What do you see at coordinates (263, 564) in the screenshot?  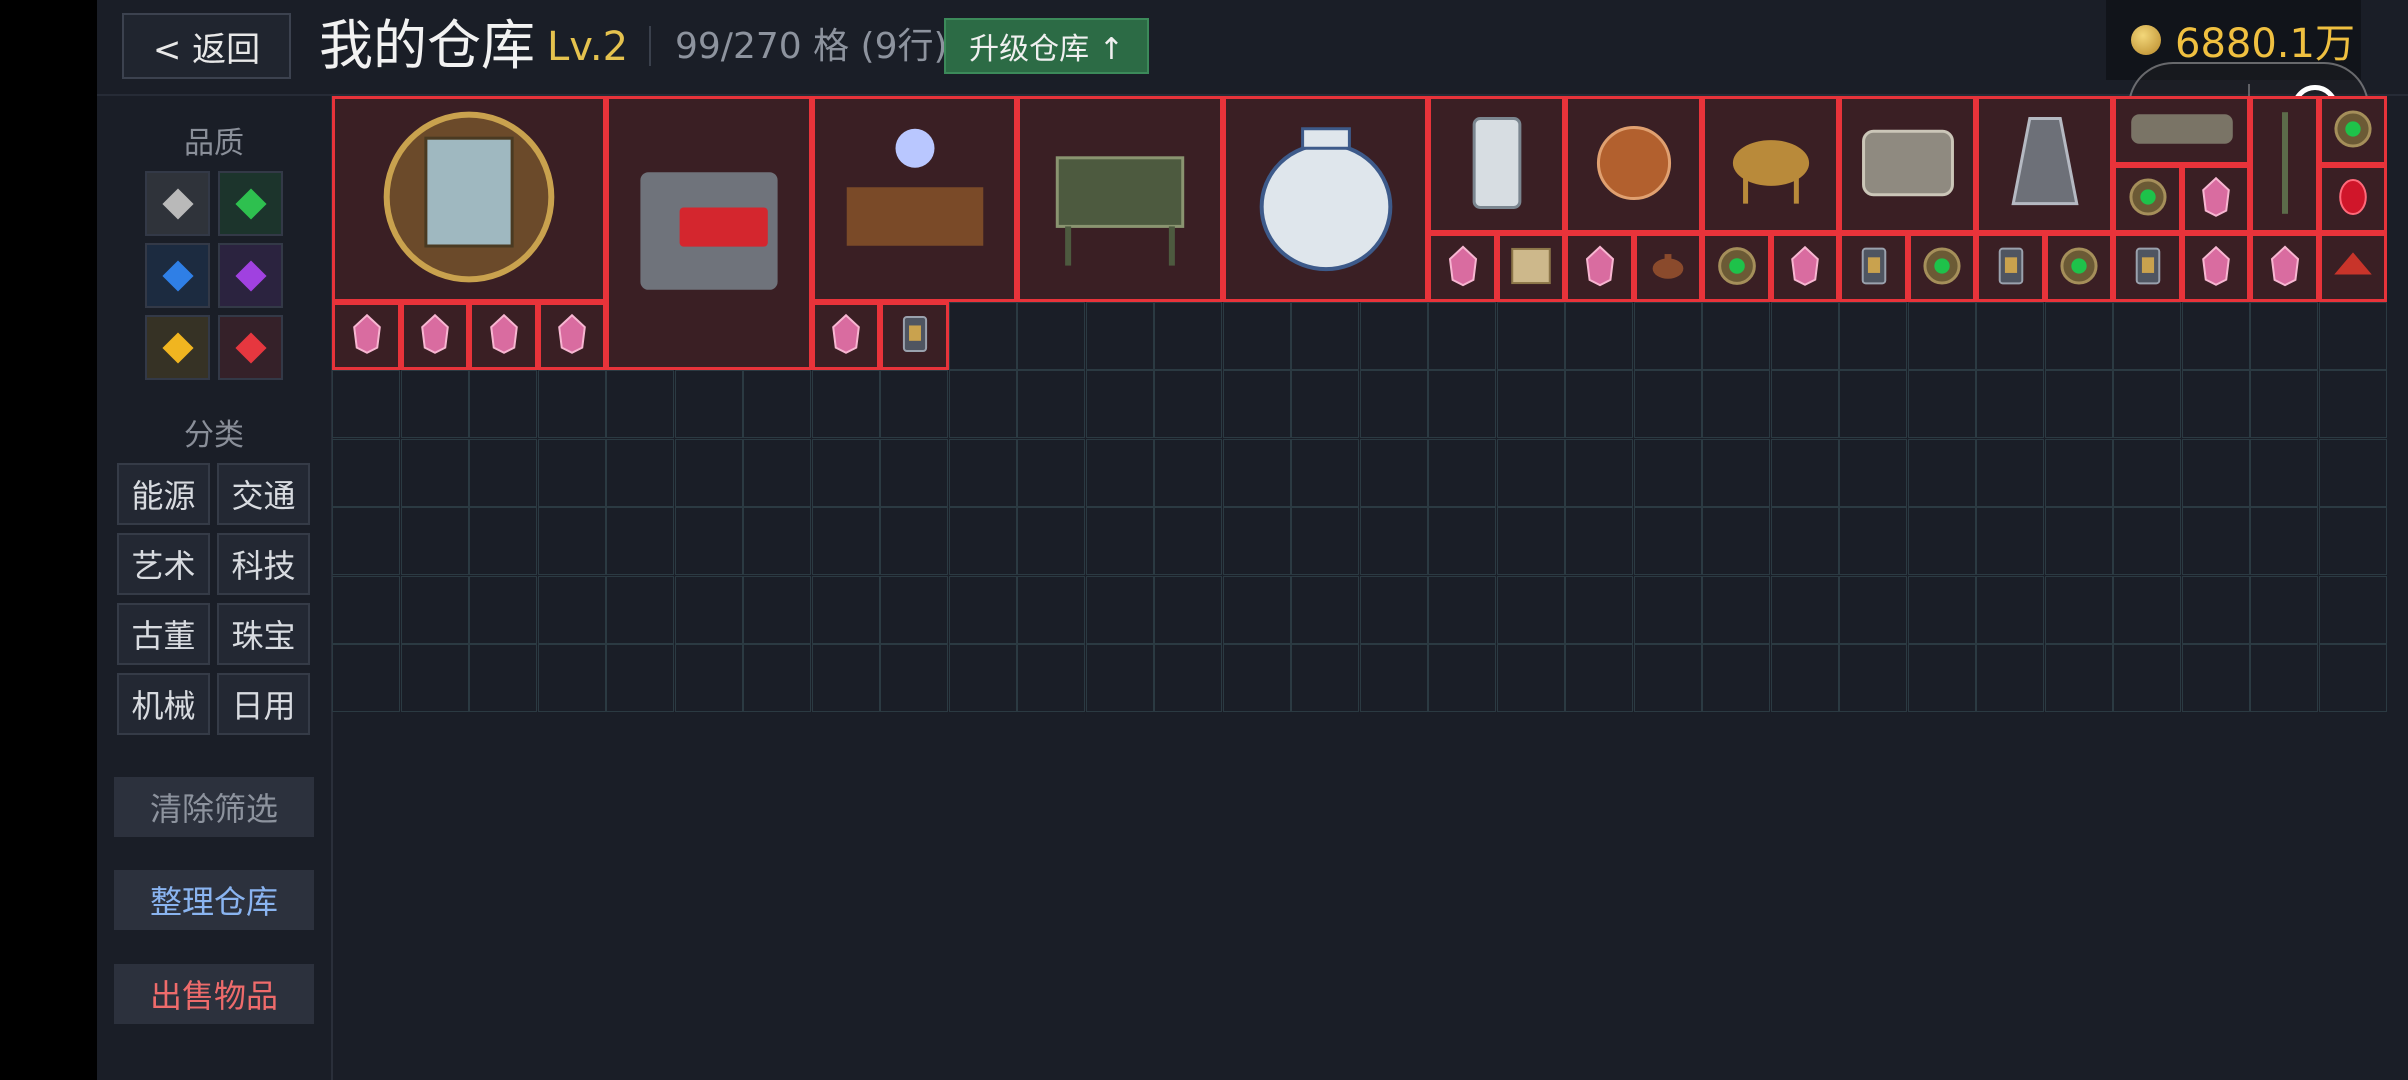 I see `category-filter-button: 科技` at bounding box center [263, 564].